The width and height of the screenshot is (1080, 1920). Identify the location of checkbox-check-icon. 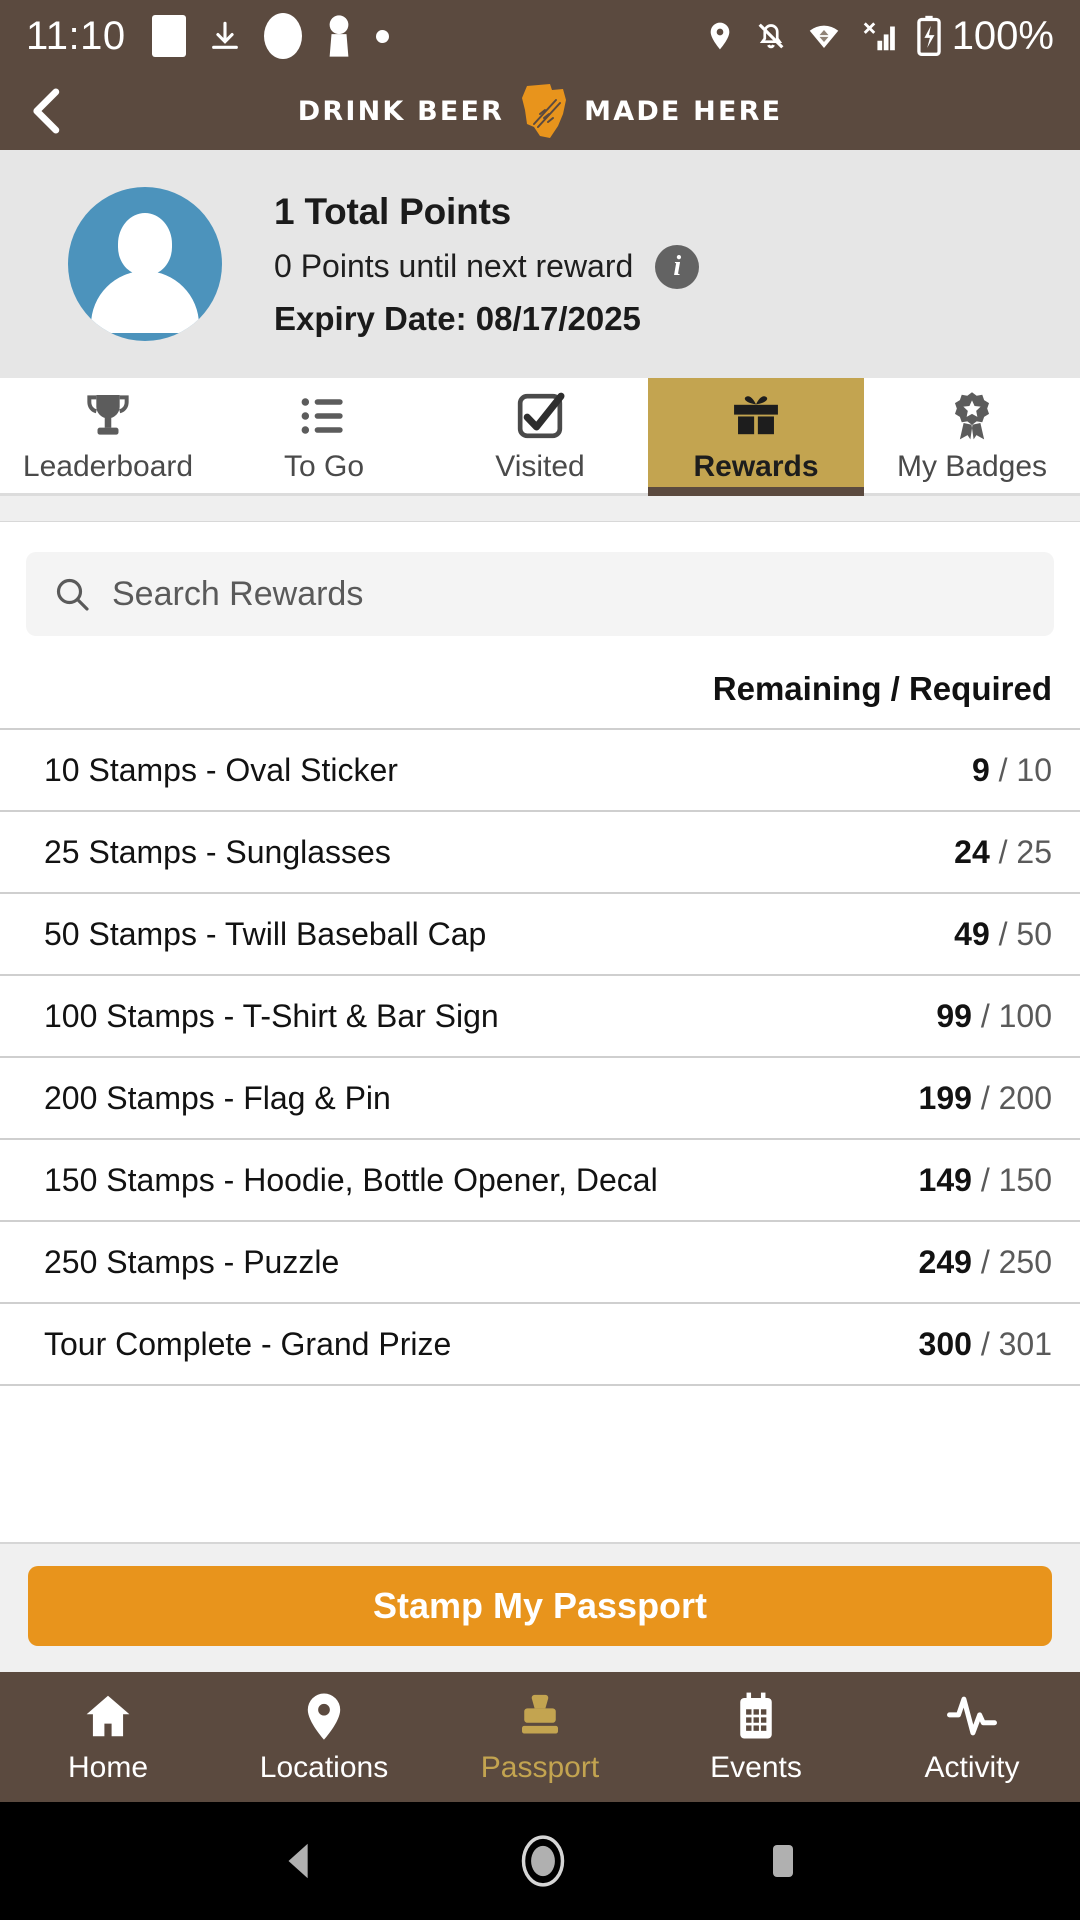
(541, 415).